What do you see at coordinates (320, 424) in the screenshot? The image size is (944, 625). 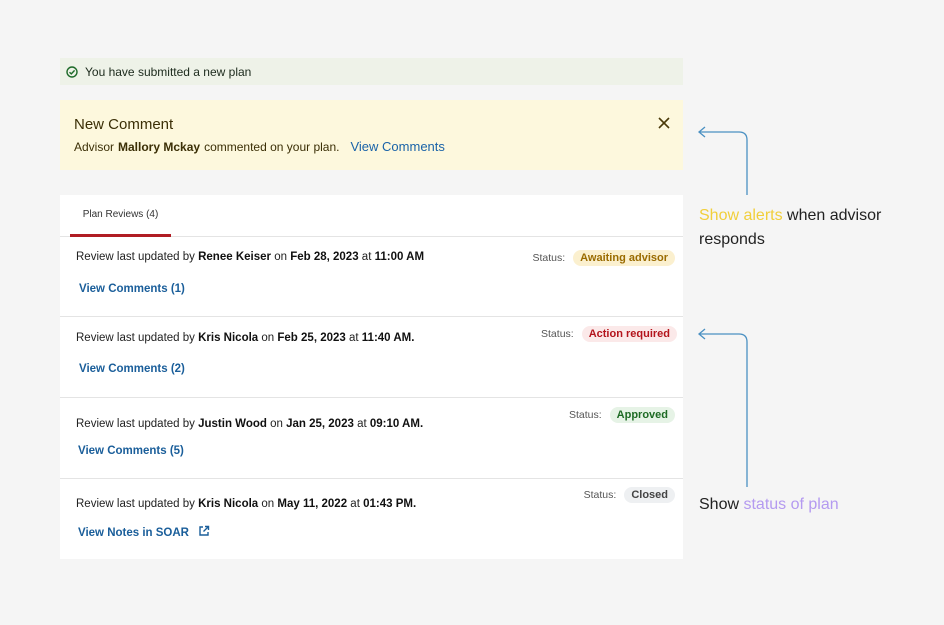 I see `review-date: Jan 25, 2023` at bounding box center [320, 424].